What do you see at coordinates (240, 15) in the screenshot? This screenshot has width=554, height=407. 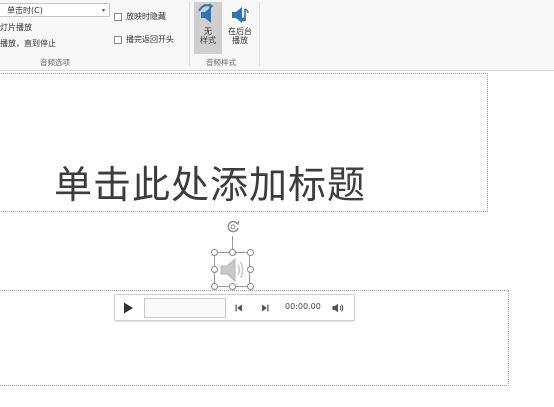 I see `background-play-speaker-icon` at bounding box center [240, 15].